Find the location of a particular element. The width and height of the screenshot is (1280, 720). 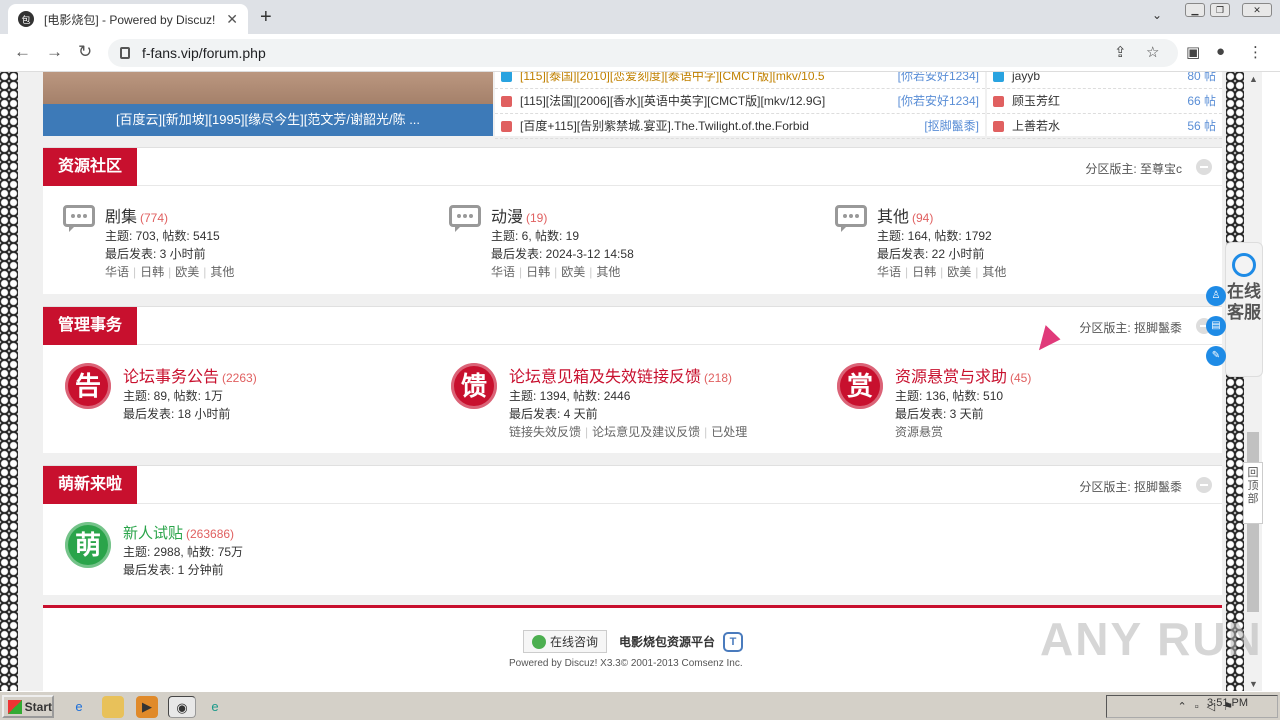

forum-name: 论坛意见箱及失效链接反馈 is located at coordinates (605, 377).